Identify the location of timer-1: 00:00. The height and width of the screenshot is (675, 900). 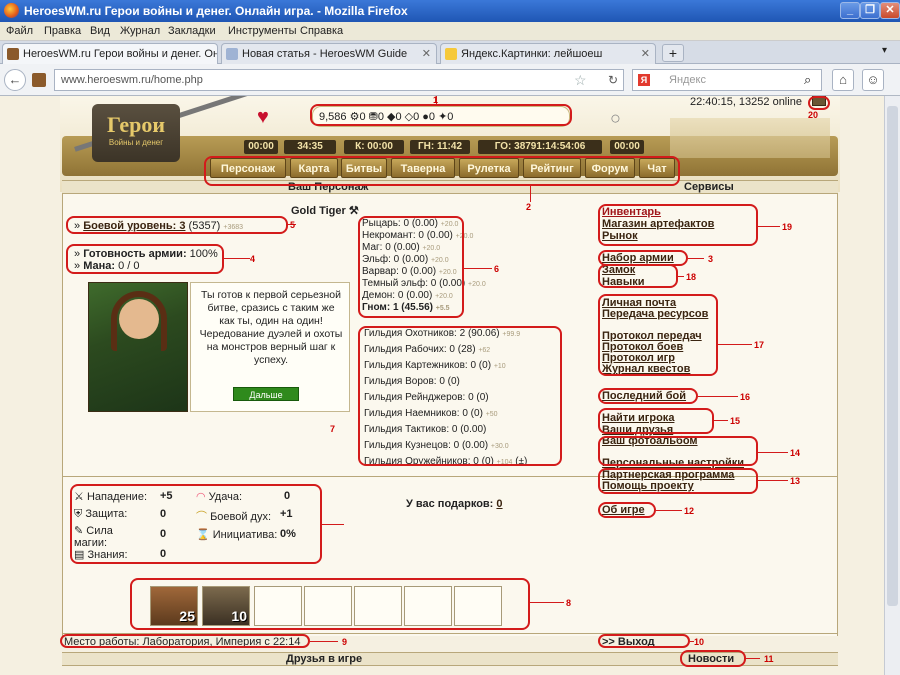
(261, 147).